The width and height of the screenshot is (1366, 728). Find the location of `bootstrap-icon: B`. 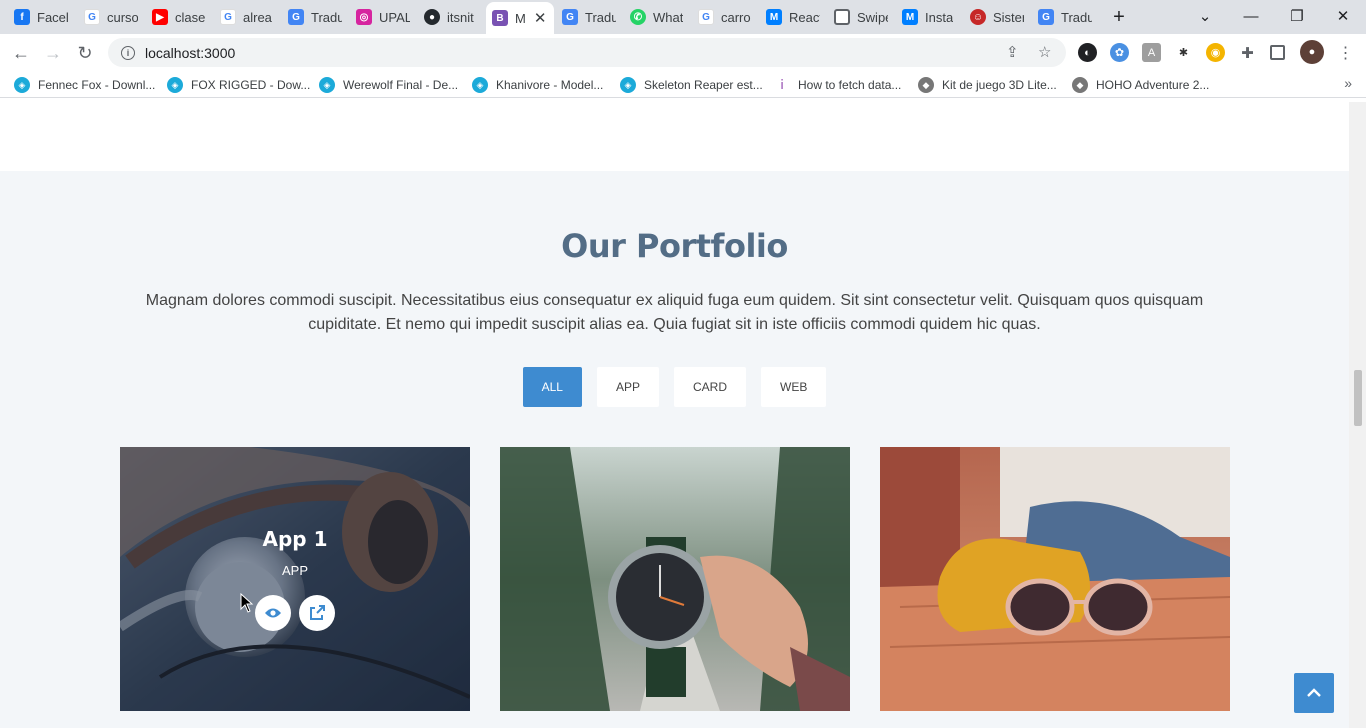

bootstrap-icon: B is located at coordinates (500, 18).